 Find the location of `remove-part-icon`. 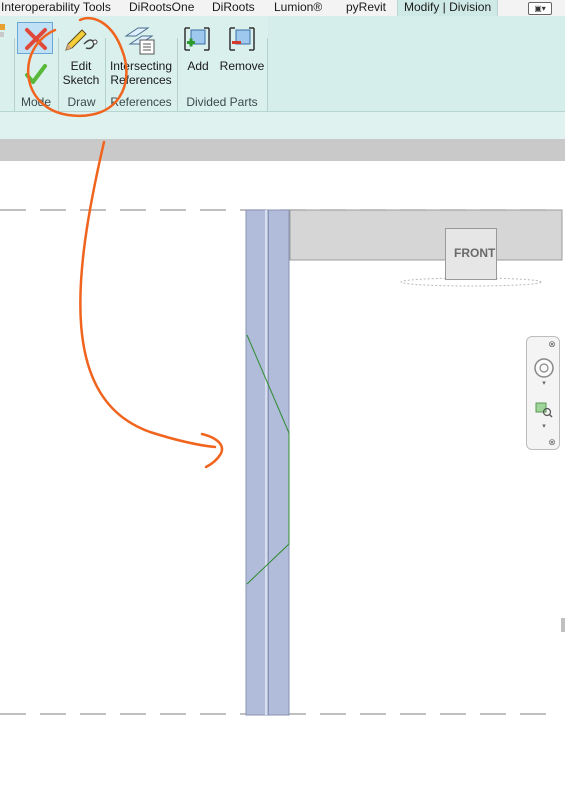

remove-part-icon is located at coordinates (242, 39).